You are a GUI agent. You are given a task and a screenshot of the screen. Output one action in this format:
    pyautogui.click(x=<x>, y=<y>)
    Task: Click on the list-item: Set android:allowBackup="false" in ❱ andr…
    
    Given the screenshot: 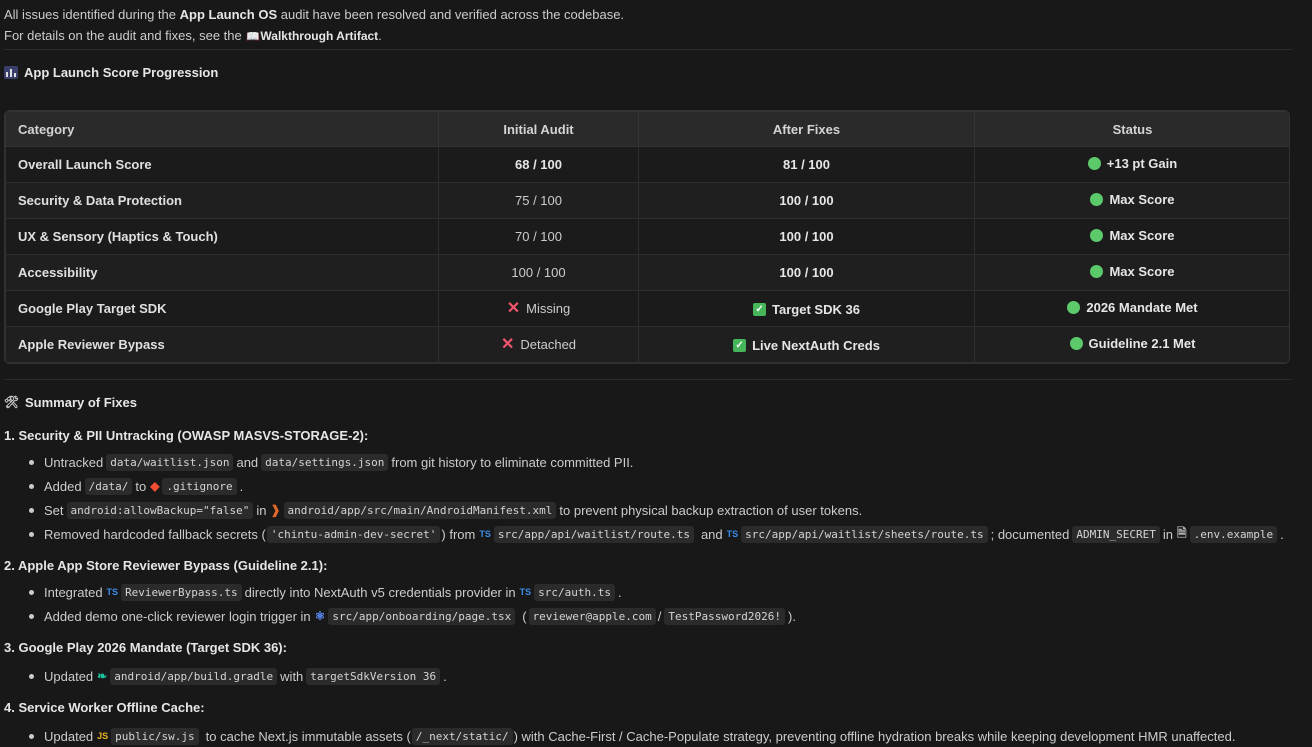 What is the action you would take?
    pyautogui.click(x=666, y=510)
    